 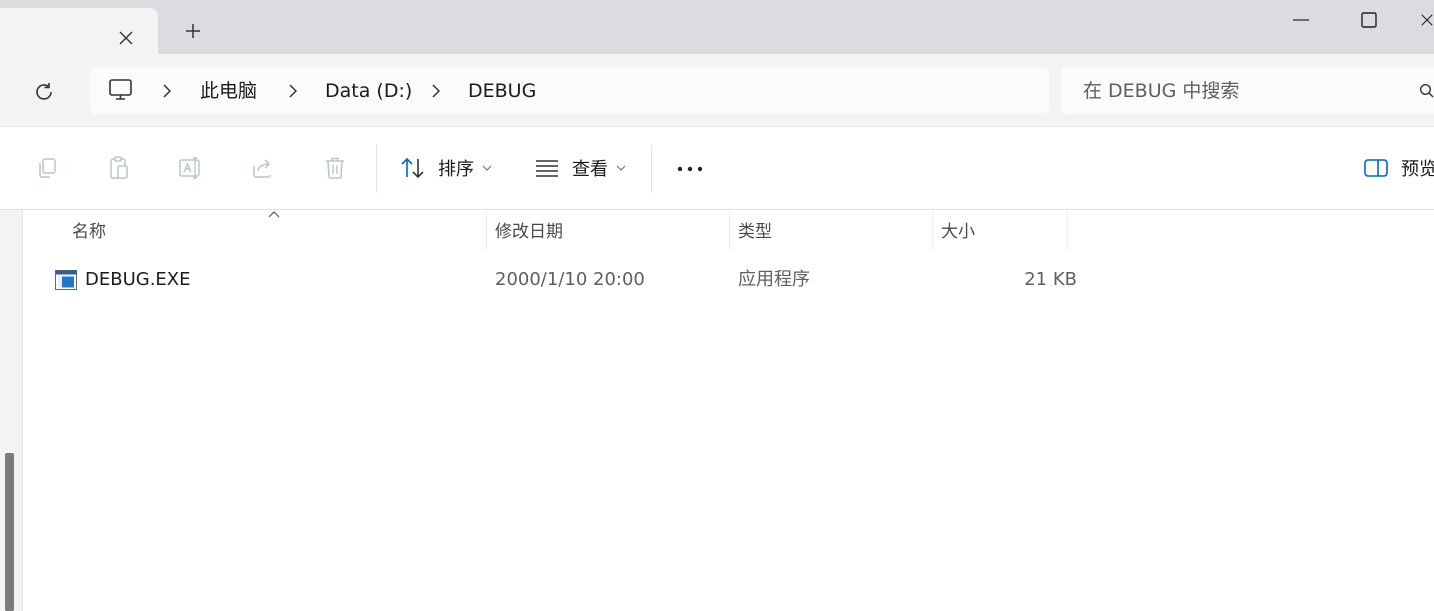 I want to click on sort-label: 排序, so click(x=456, y=169).